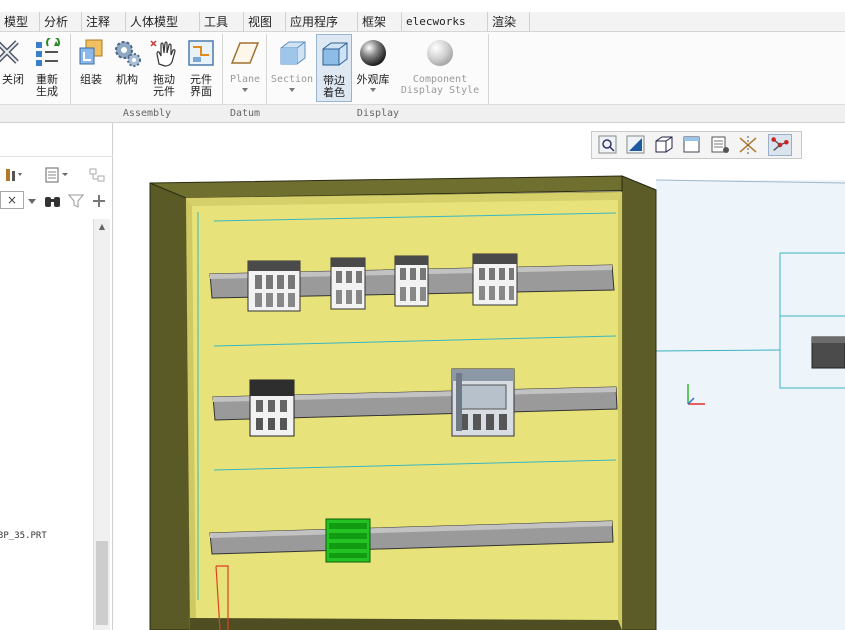 The height and width of the screenshot is (630, 845). I want to click on assemble-button: 组装, so click(91, 68).